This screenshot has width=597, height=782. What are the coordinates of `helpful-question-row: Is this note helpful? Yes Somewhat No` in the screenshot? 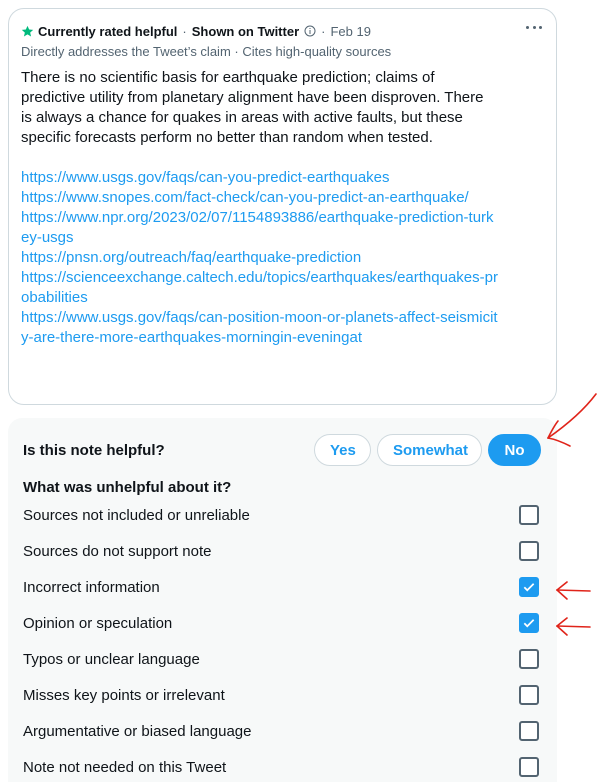 It's located at (282, 450).